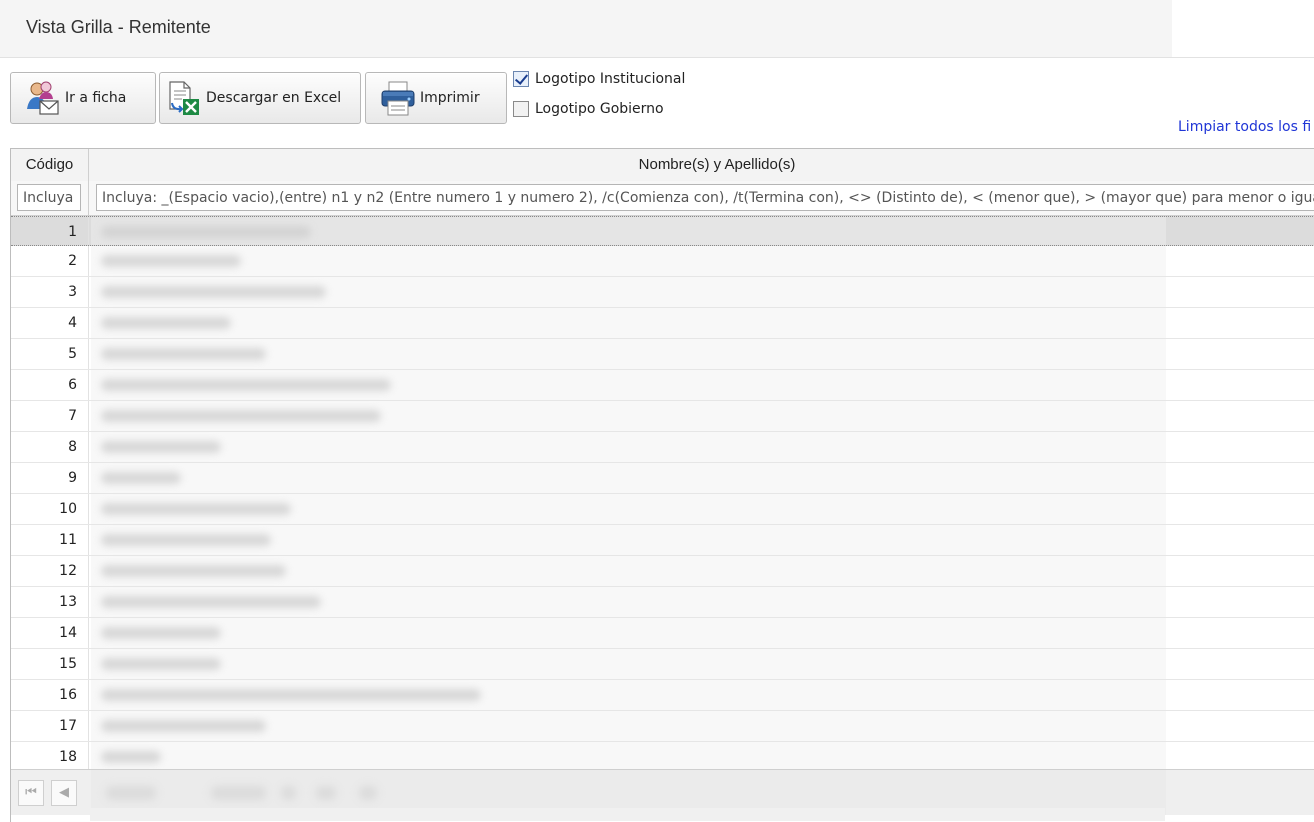  Describe the element at coordinates (72, 323) in the screenshot. I see `row-code-cell: 4` at that location.